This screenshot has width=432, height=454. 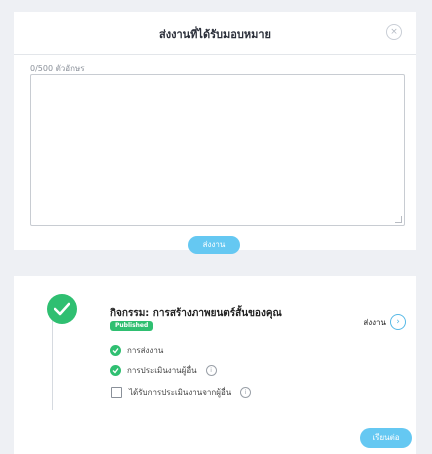 I want to click on activity-title: กิจกรรม: การสร้างภาพยนตร์สั้นของคุณ, so click(x=196, y=313).